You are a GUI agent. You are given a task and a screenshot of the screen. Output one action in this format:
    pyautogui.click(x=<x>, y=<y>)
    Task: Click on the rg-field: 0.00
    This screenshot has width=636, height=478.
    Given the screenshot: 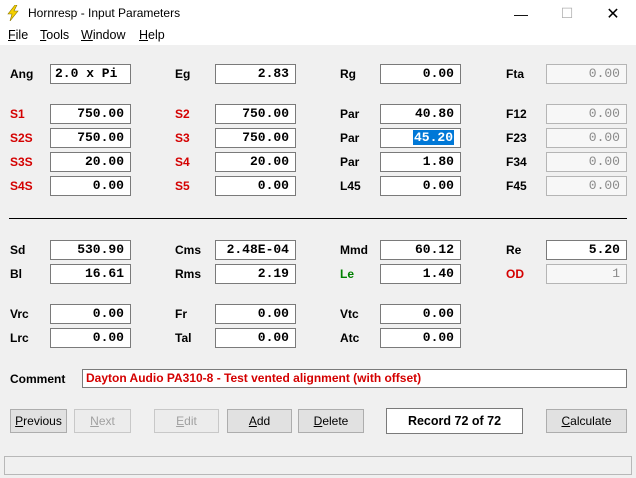 What is the action you would take?
    pyautogui.click(x=420, y=74)
    